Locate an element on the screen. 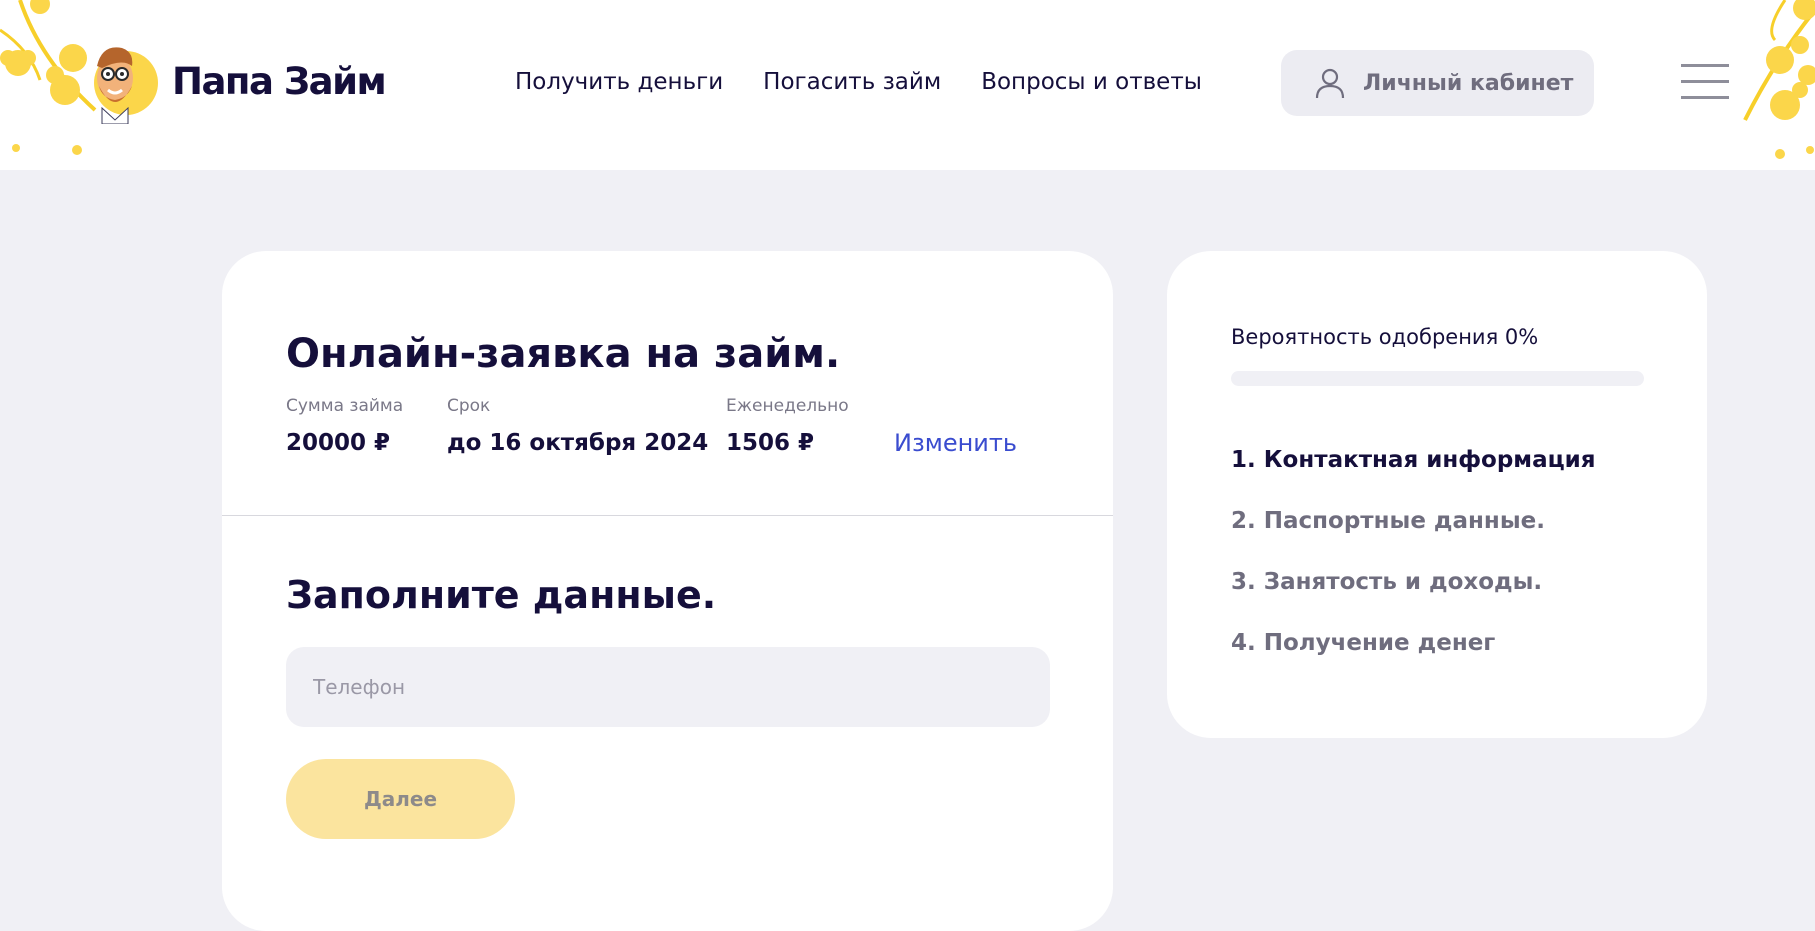 This screenshot has width=1815, height=931. step-passport-data: 2. Паспортные данные. is located at coordinates (1388, 521).